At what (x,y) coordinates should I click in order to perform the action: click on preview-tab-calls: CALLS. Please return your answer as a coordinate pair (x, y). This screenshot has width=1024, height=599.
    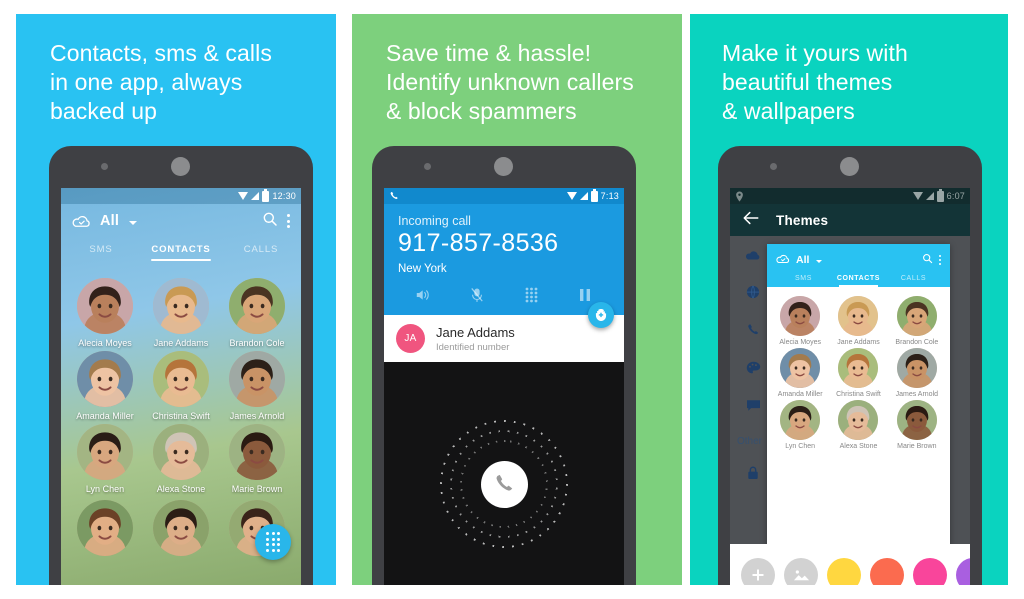
    Looking at the image, I should click on (913, 278).